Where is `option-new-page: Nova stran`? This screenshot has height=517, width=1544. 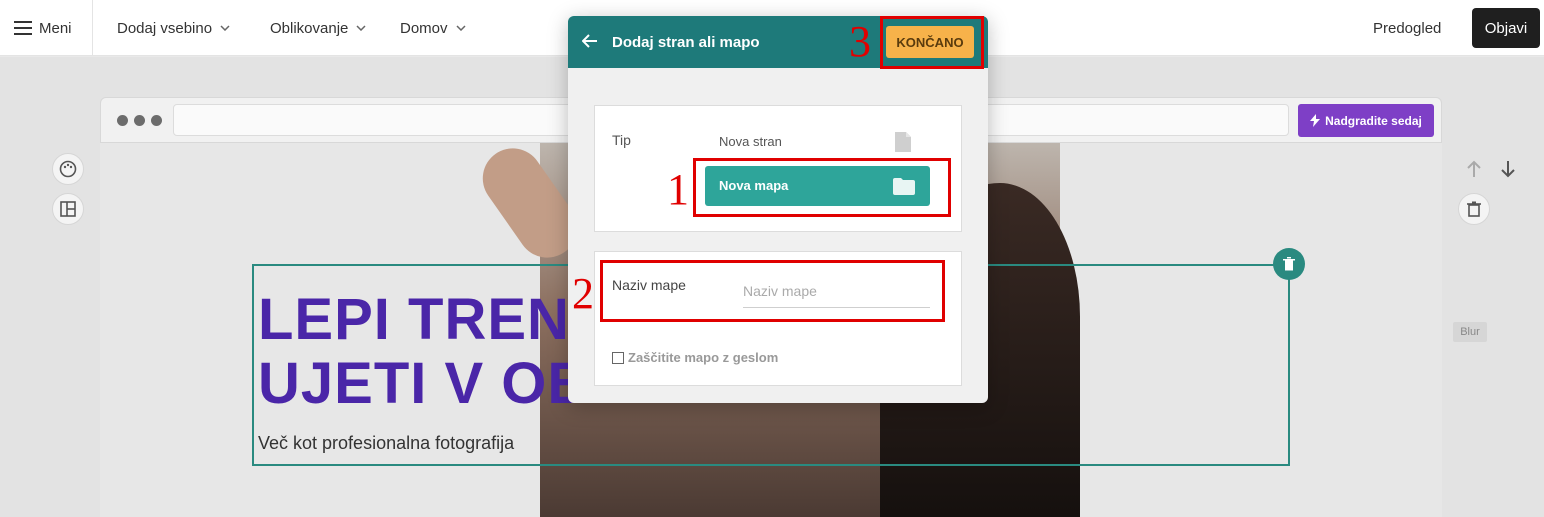 option-new-page: Nova stran is located at coordinates (750, 141).